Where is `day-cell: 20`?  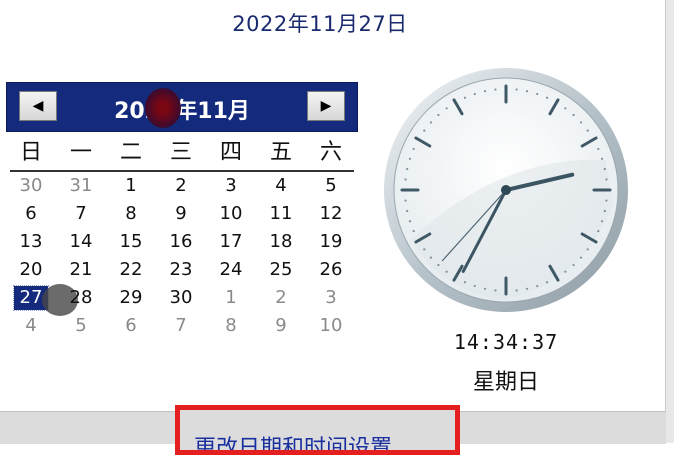
day-cell: 20 is located at coordinates (31, 270).